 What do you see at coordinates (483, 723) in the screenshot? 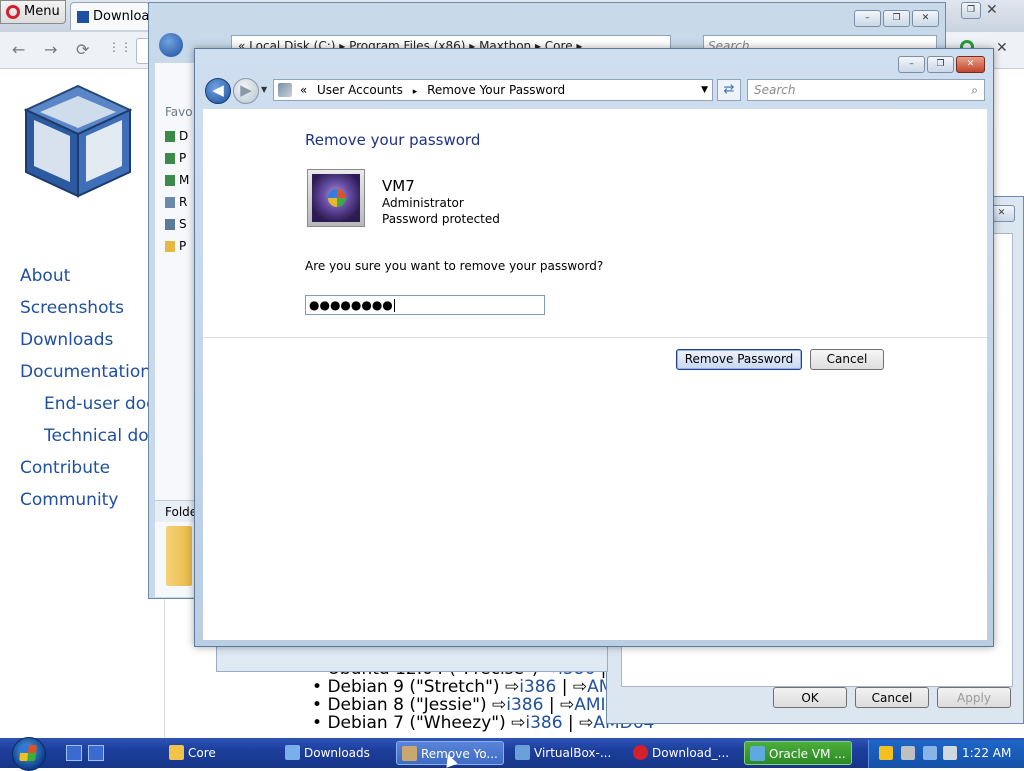
I see `list-item: • Debian 7 ("Wheezy") ⇨i386 | ⇨AMD64` at bounding box center [483, 723].